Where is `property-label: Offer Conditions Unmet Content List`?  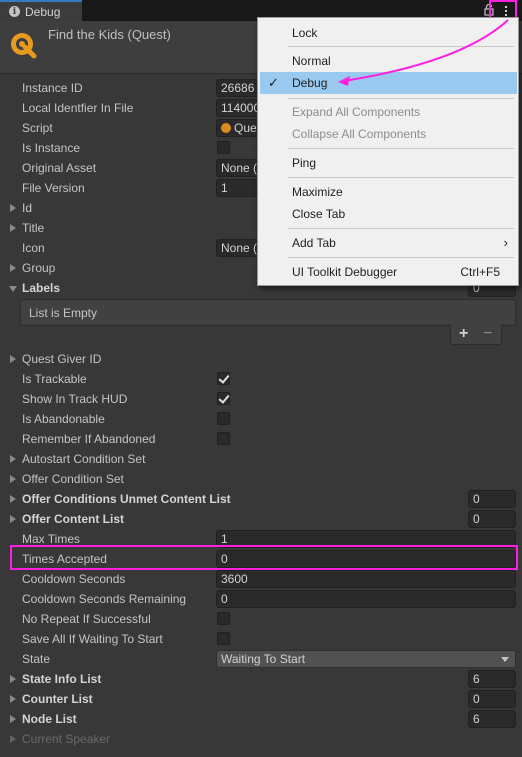
property-label: Offer Conditions Unmet Content List is located at coordinates (126, 499).